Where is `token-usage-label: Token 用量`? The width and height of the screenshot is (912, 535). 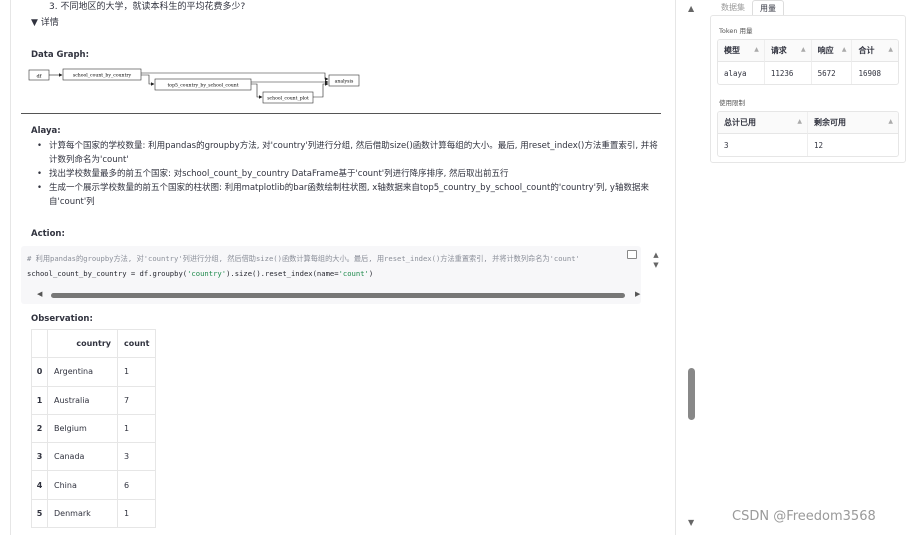
token-usage-label: Token 用量 is located at coordinates (736, 31).